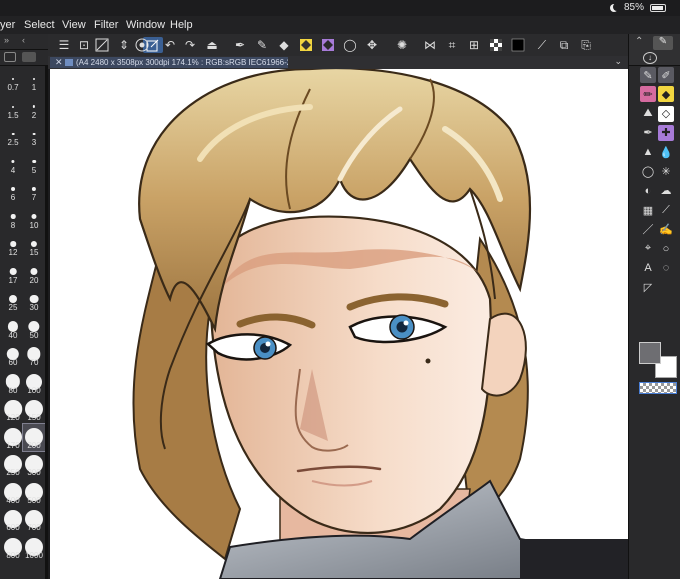 This screenshot has width=680, height=579. I want to click on brush-size-600: 600, so click(13, 519).